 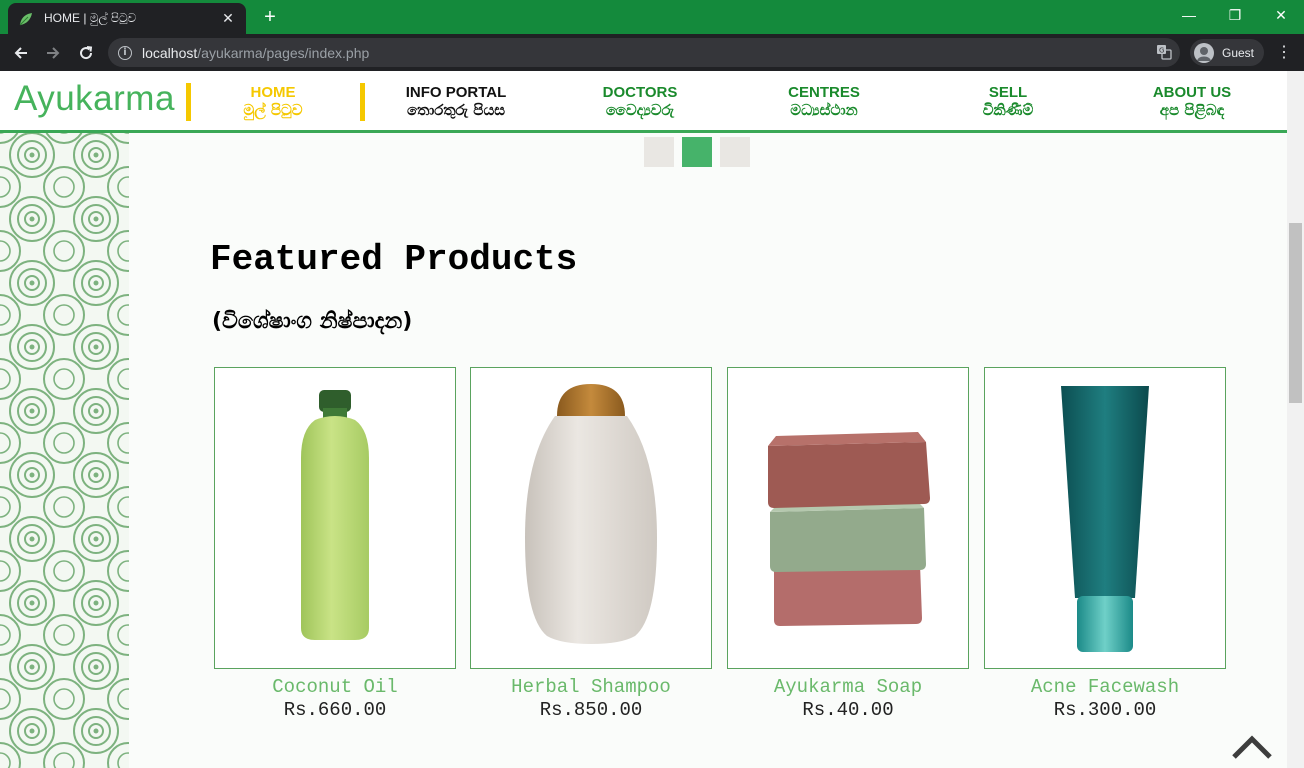 I want to click on browser-menu-icon: ⋮, so click(x=1284, y=53).